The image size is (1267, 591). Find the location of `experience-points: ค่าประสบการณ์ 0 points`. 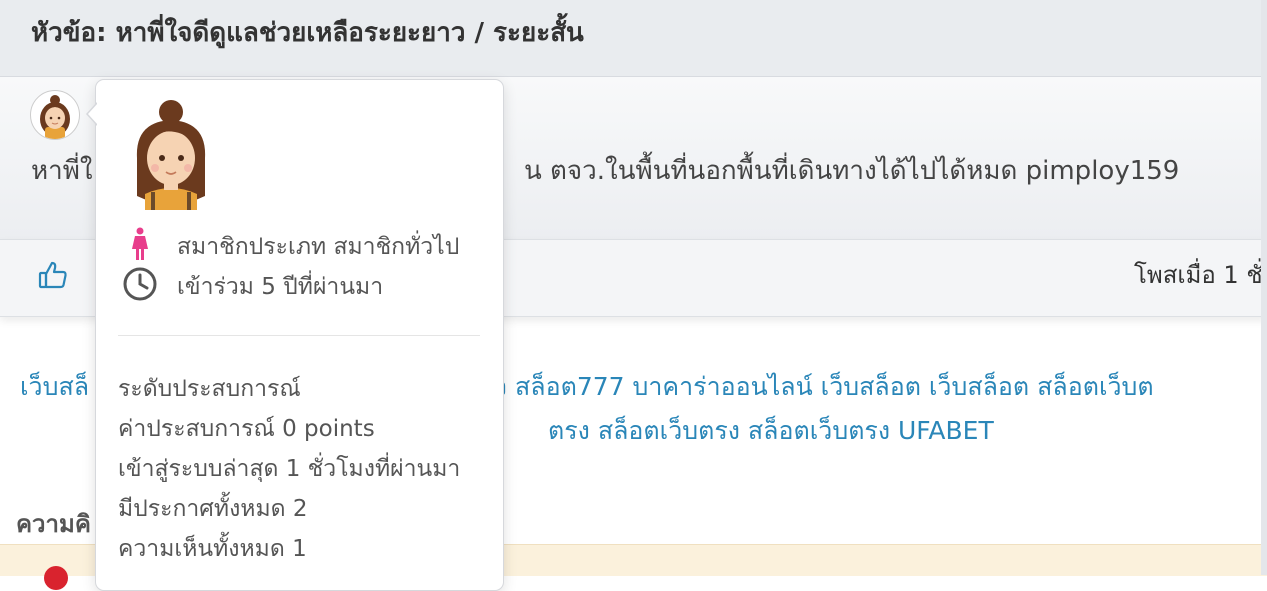

experience-points: ค่าประสบการณ์ 0 points is located at coordinates (246, 429).